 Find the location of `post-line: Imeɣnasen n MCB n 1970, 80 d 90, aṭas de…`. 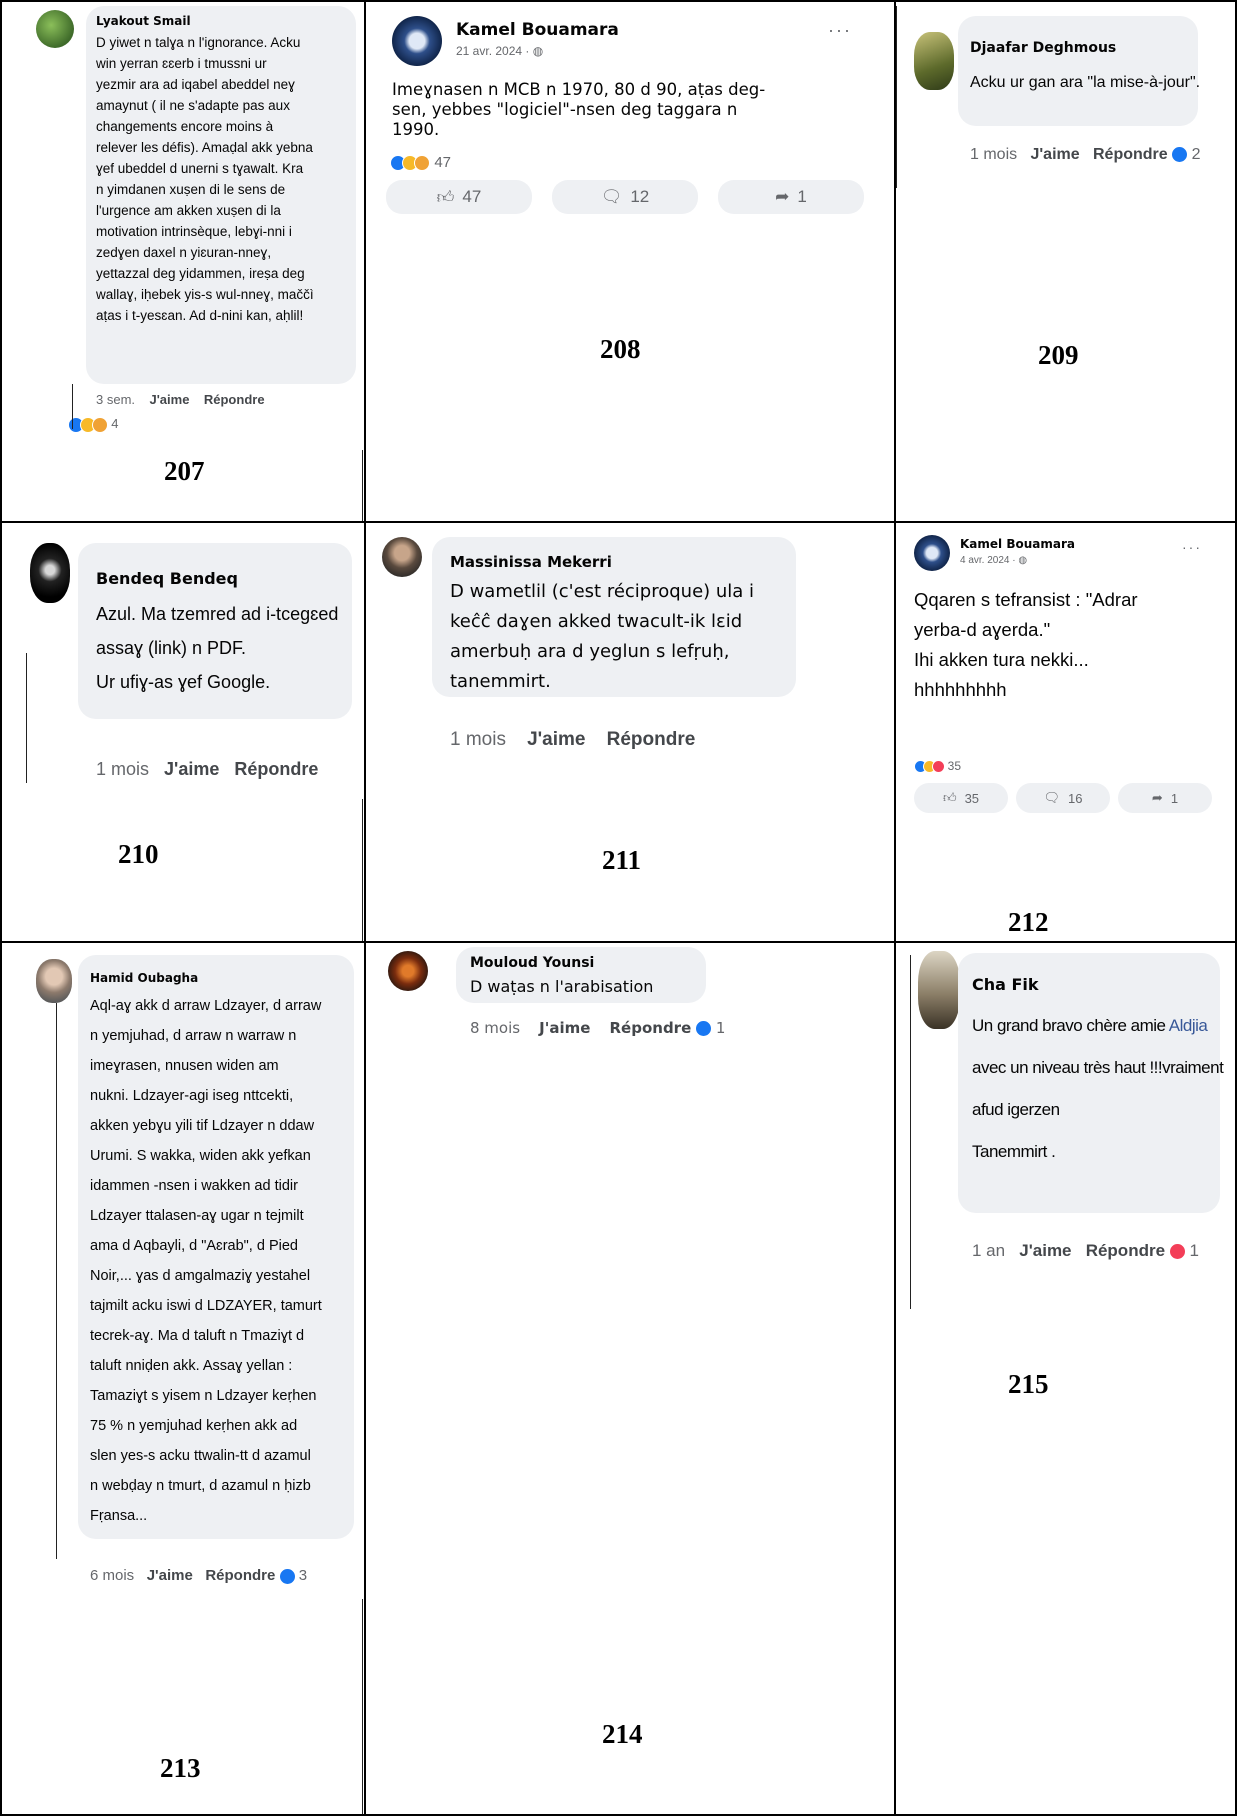

post-line: Imeɣnasen n MCB n 1970, 80 d 90, aṭas de… is located at coordinates (579, 89).